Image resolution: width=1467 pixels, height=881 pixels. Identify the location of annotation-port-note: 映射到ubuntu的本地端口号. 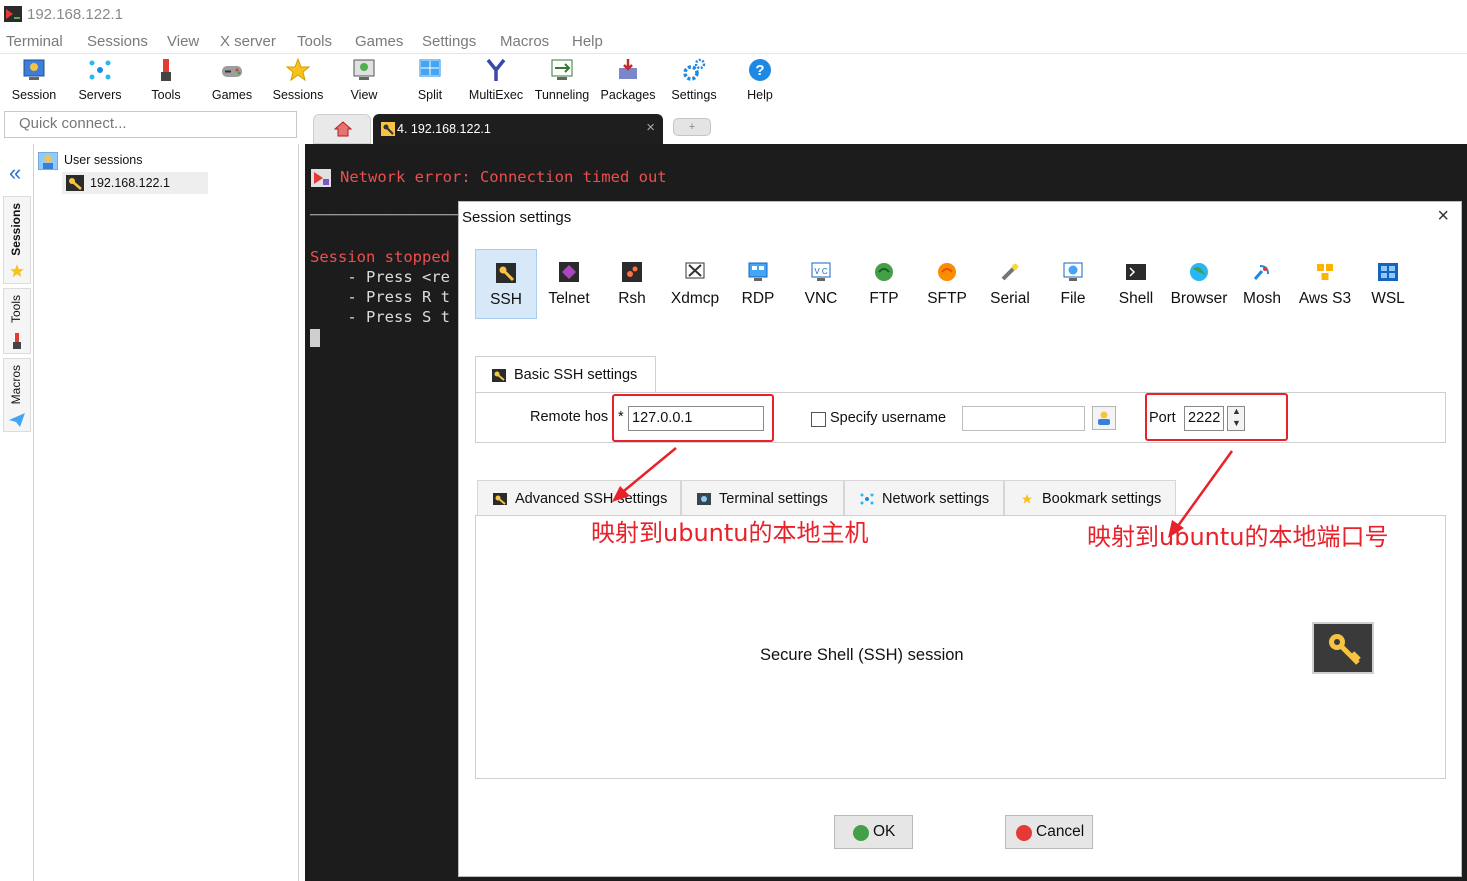
(1238, 537).